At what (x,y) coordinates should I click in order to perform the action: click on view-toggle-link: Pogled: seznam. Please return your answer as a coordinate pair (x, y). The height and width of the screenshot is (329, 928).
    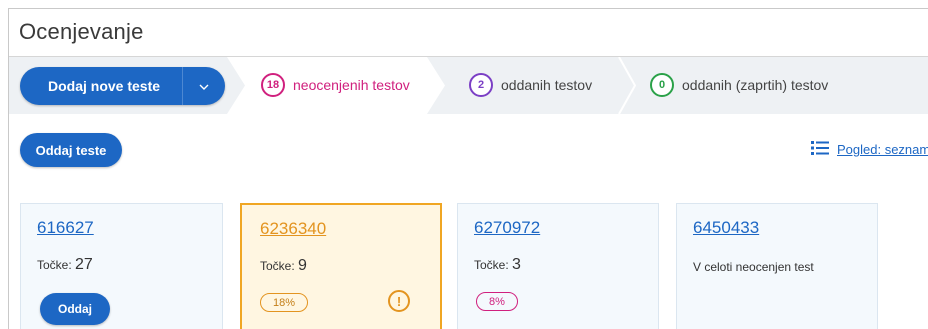
    Looking at the image, I should click on (869, 149).